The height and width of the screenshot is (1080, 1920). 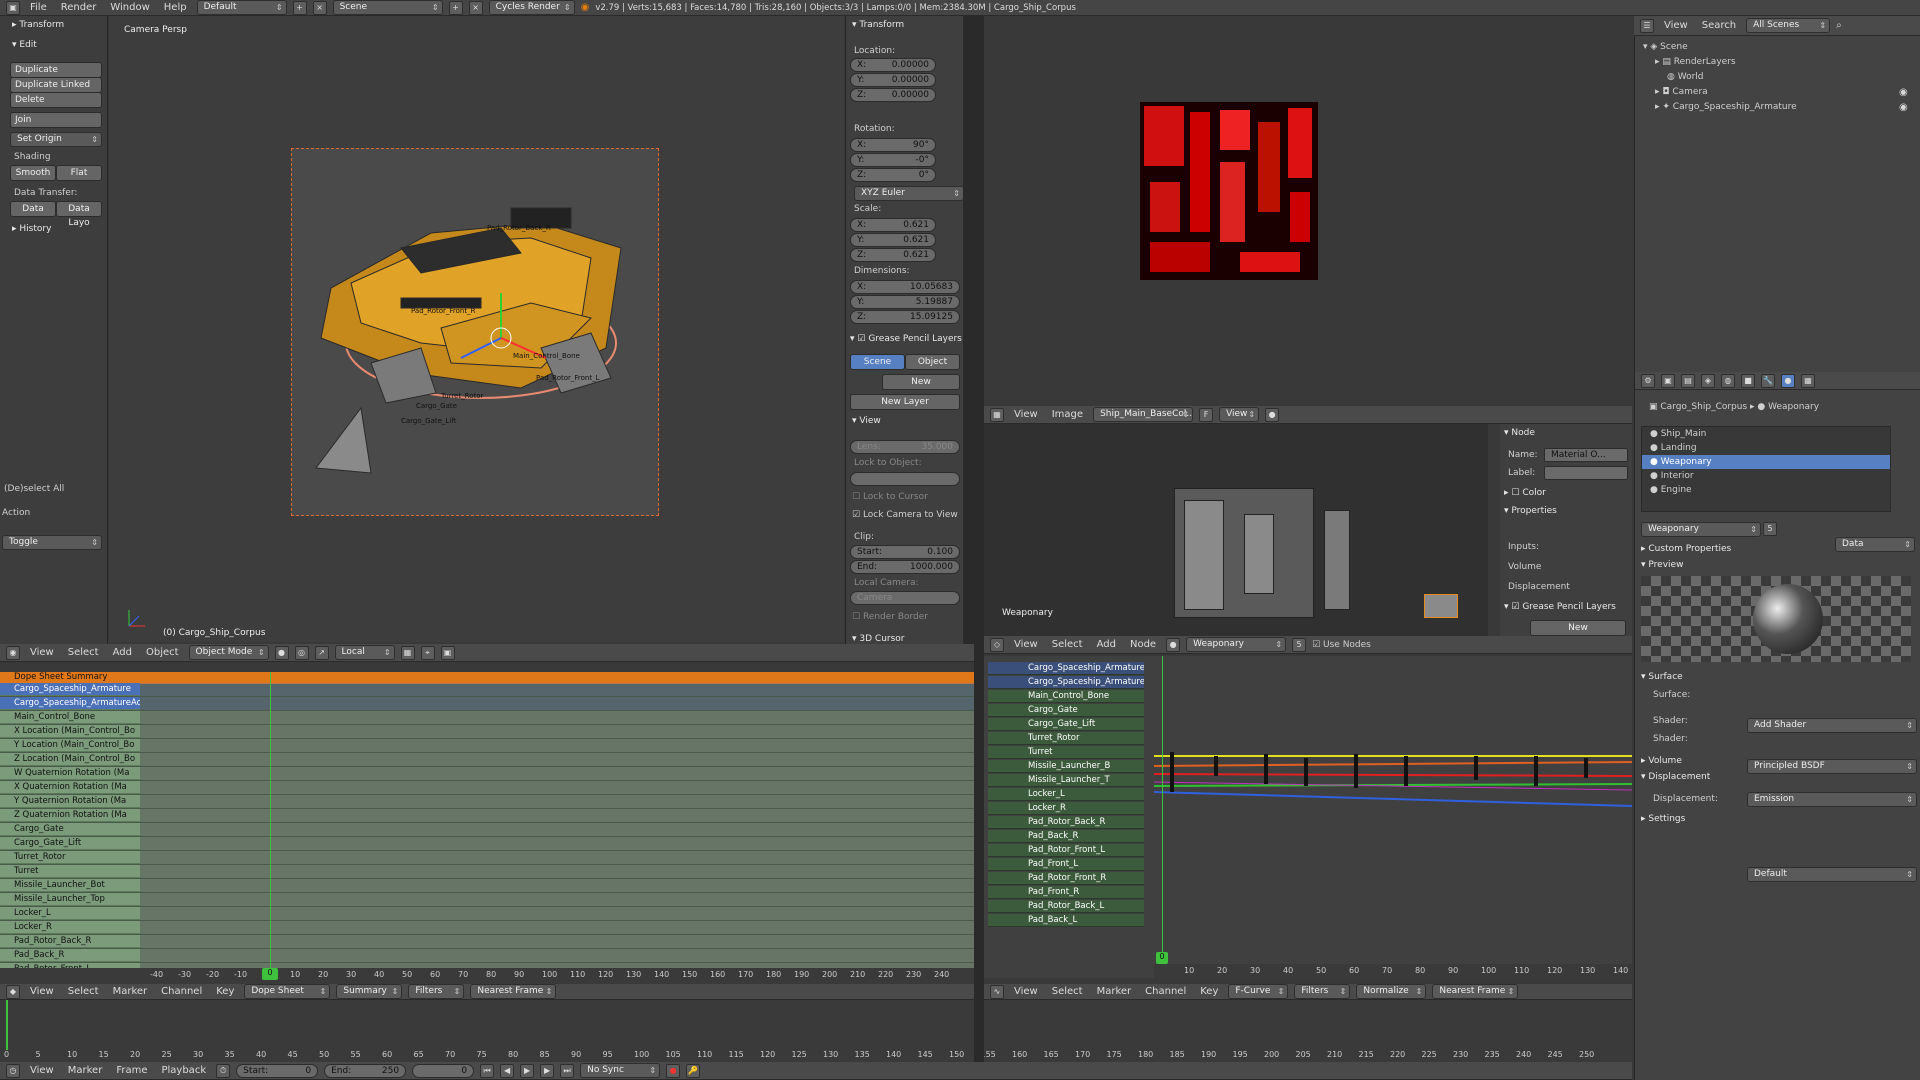 What do you see at coordinates (893, 145) in the screenshot?
I see `rotation-x-field: X: 90°` at bounding box center [893, 145].